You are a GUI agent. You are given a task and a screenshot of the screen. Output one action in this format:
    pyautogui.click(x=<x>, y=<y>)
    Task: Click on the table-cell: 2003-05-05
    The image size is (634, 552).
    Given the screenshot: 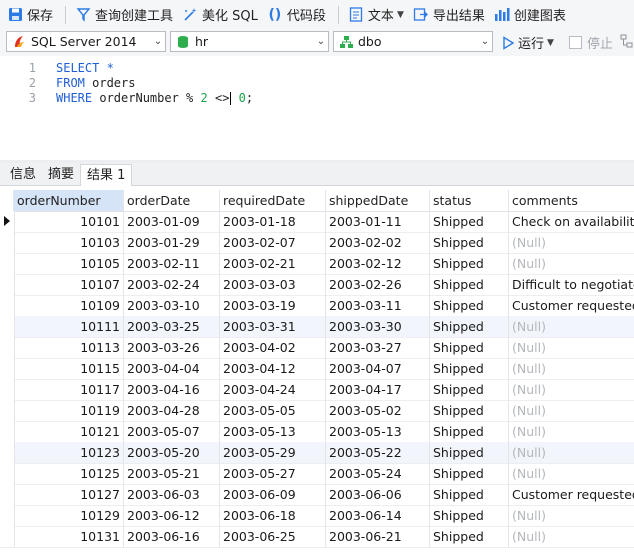 What is the action you would take?
    pyautogui.click(x=273, y=410)
    